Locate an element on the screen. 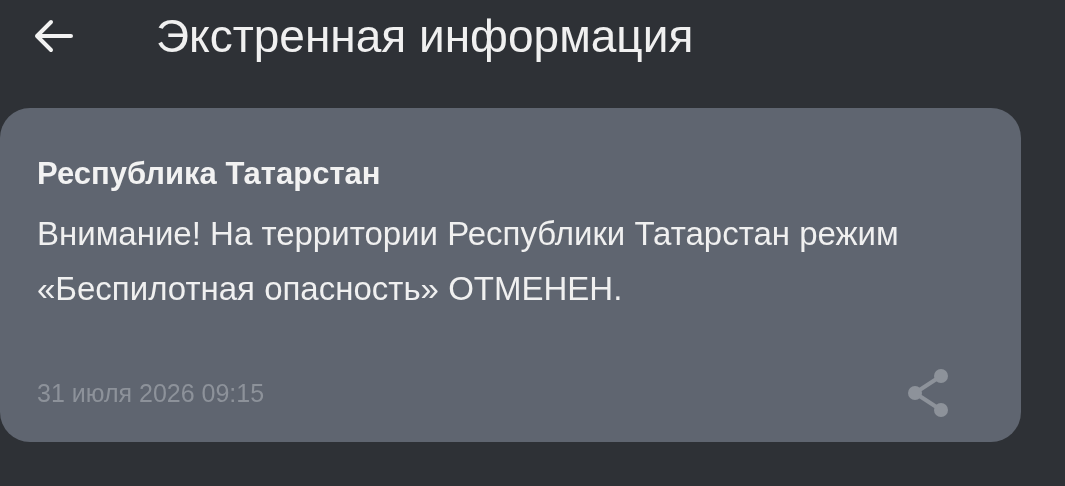 The image size is (1065, 486). share-icon is located at coordinates (928, 393).